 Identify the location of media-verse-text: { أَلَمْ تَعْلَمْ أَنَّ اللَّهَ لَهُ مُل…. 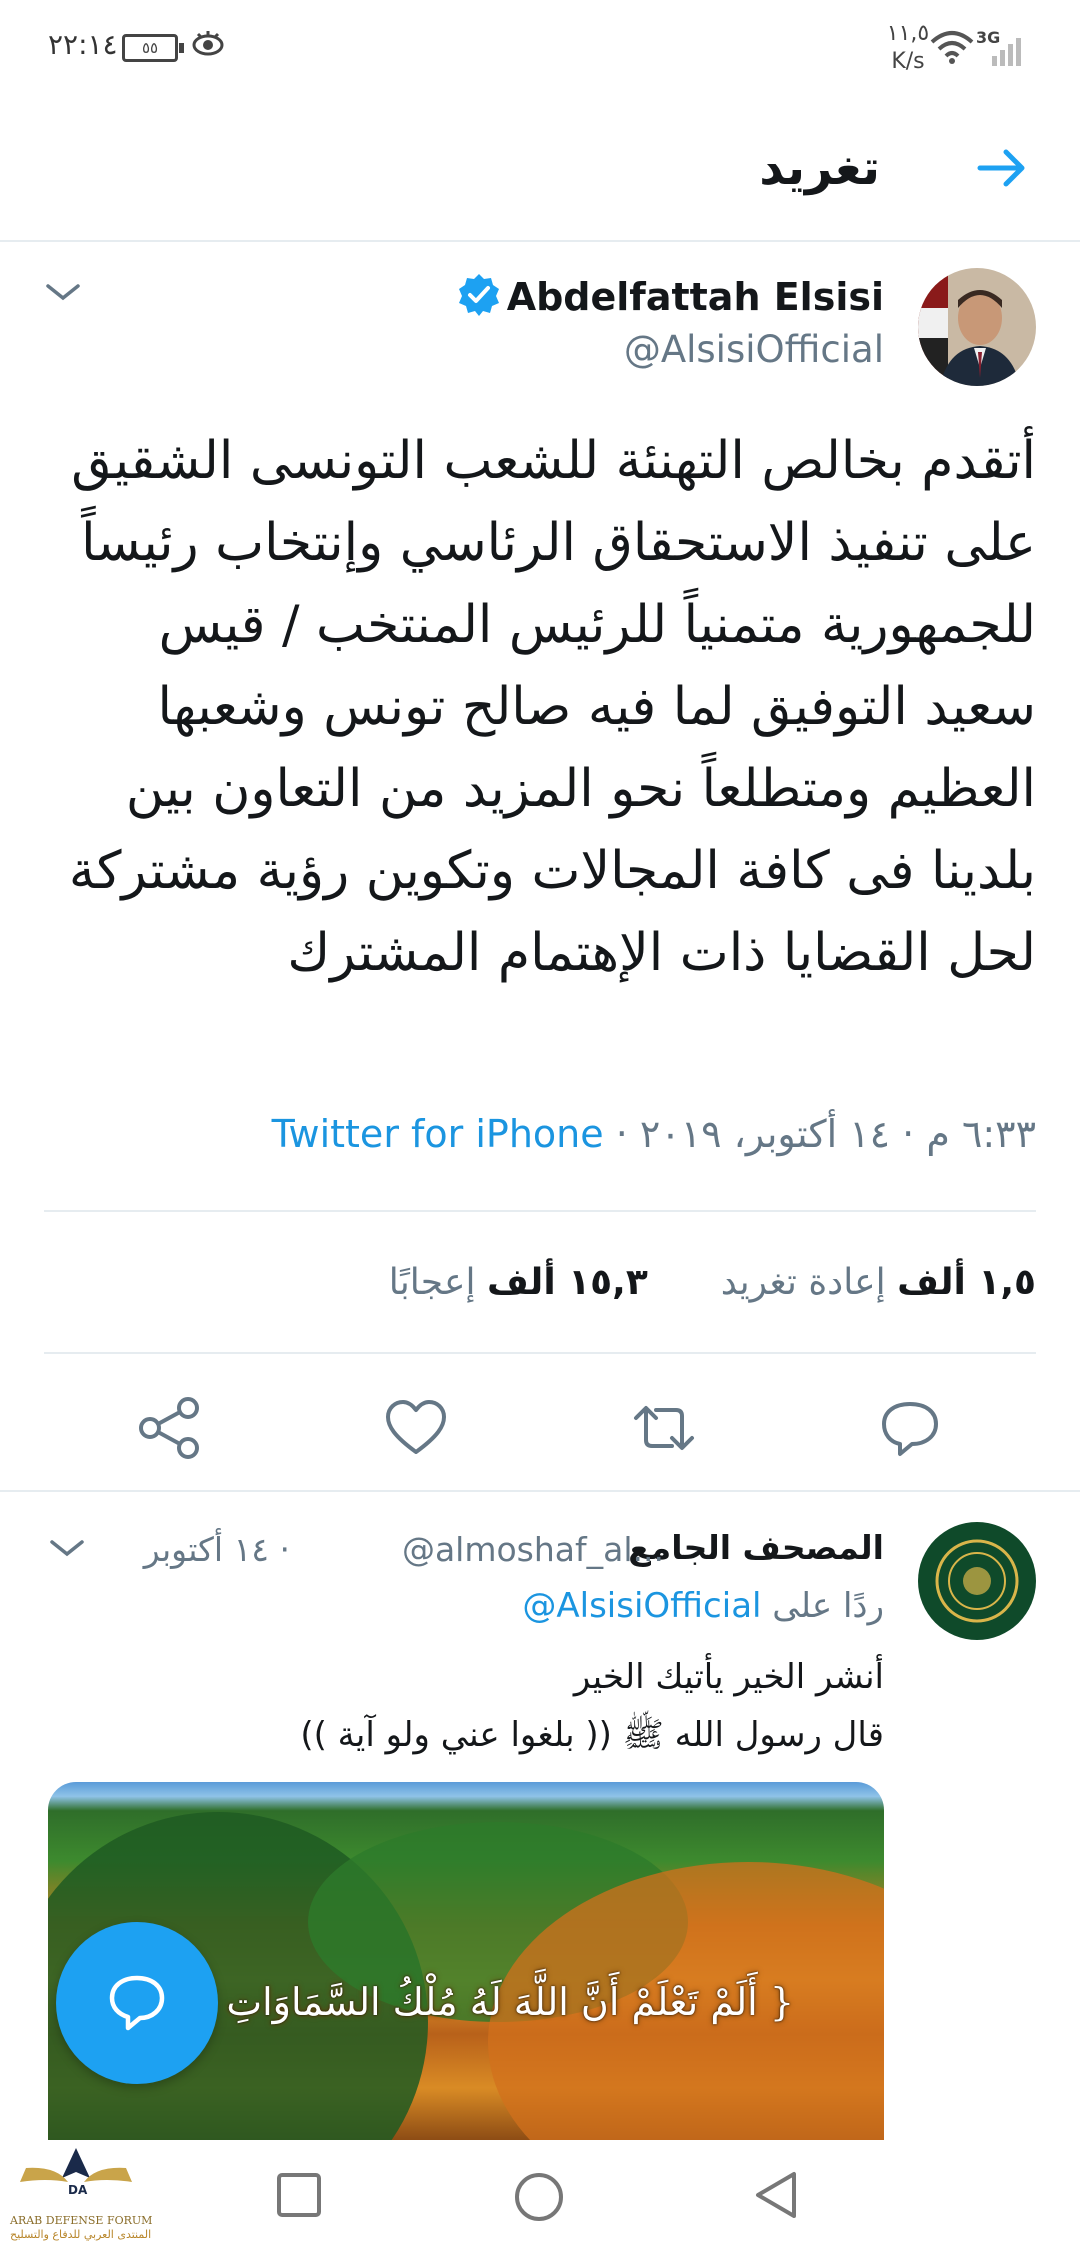
(469, 2002).